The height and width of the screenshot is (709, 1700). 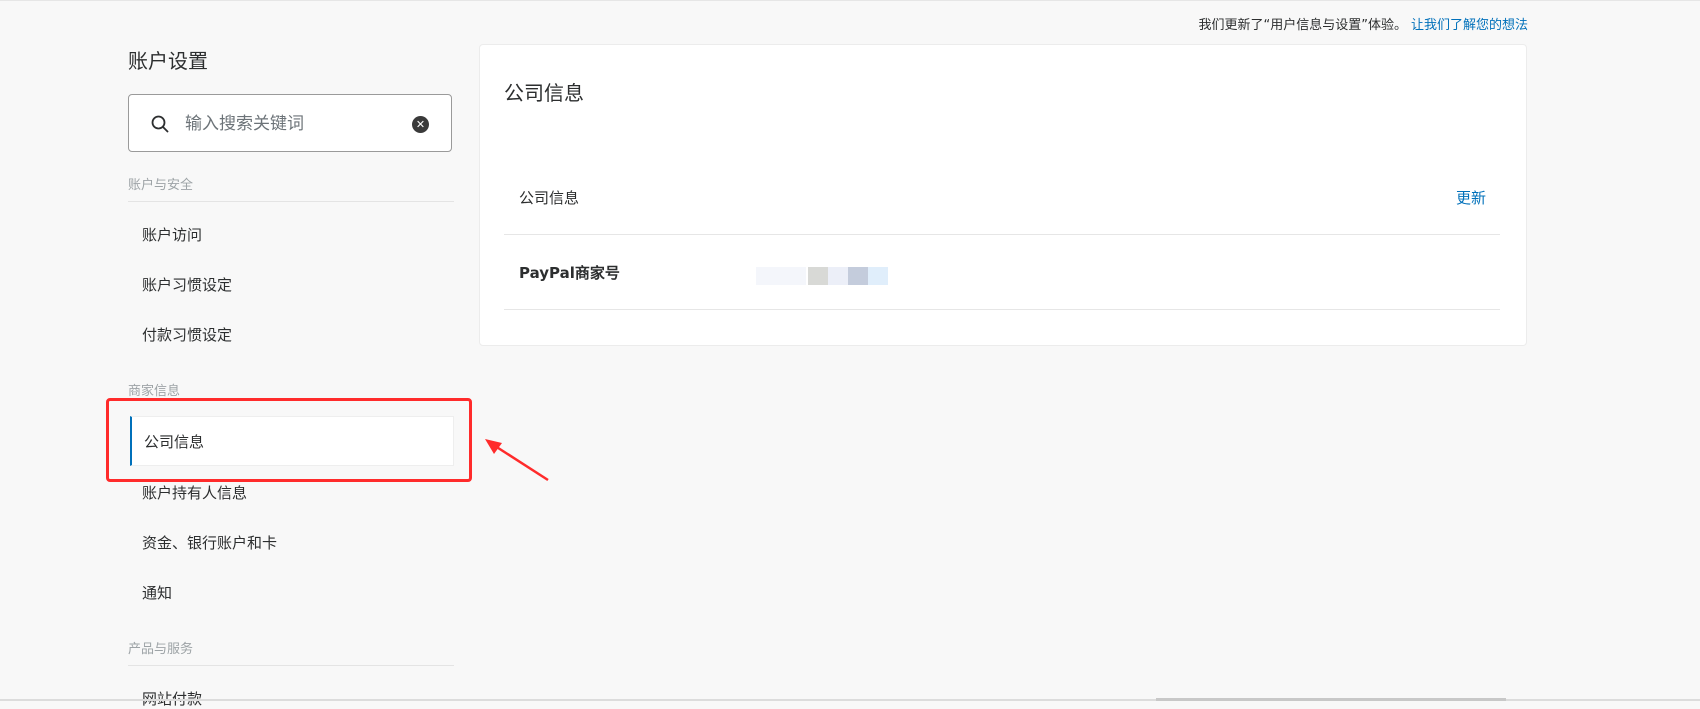 What do you see at coordinates (420, 124) in the screenshot?
I see `clear-search-icon: ✕` at bounding box center [420, 124].